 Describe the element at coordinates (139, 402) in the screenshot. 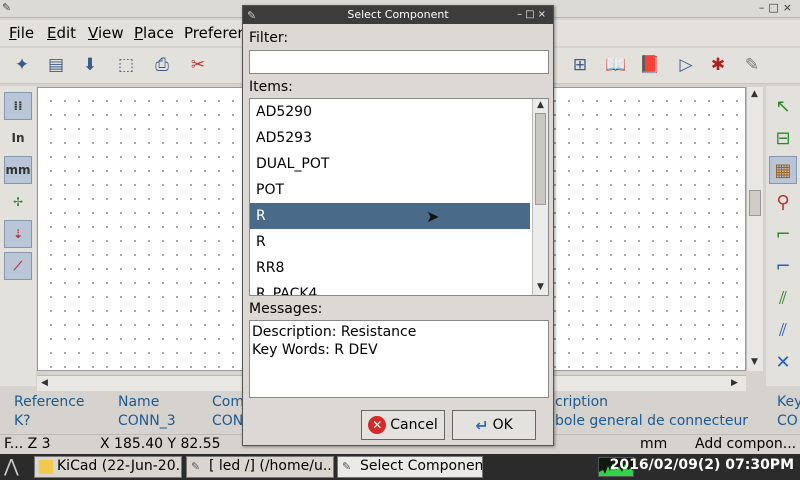

I see `name-label: Name` at that location.